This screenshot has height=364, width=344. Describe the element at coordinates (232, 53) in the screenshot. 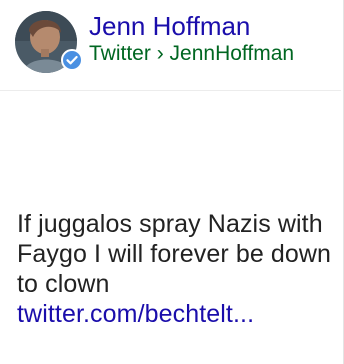

I see `breadcrumb-handle: JennHoffman` at that location.